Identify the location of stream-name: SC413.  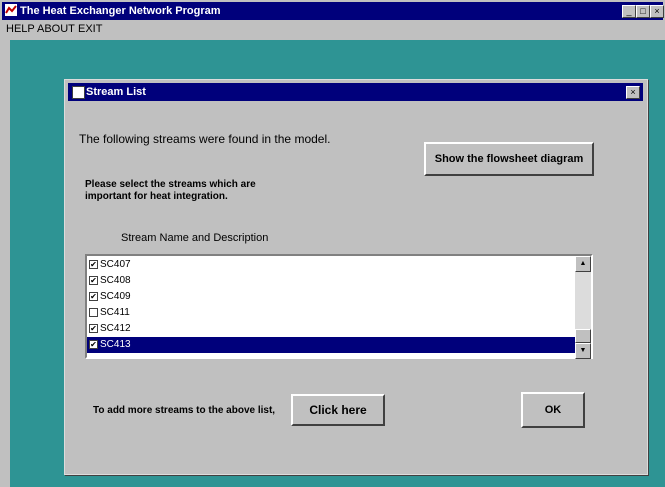
(115, 344).